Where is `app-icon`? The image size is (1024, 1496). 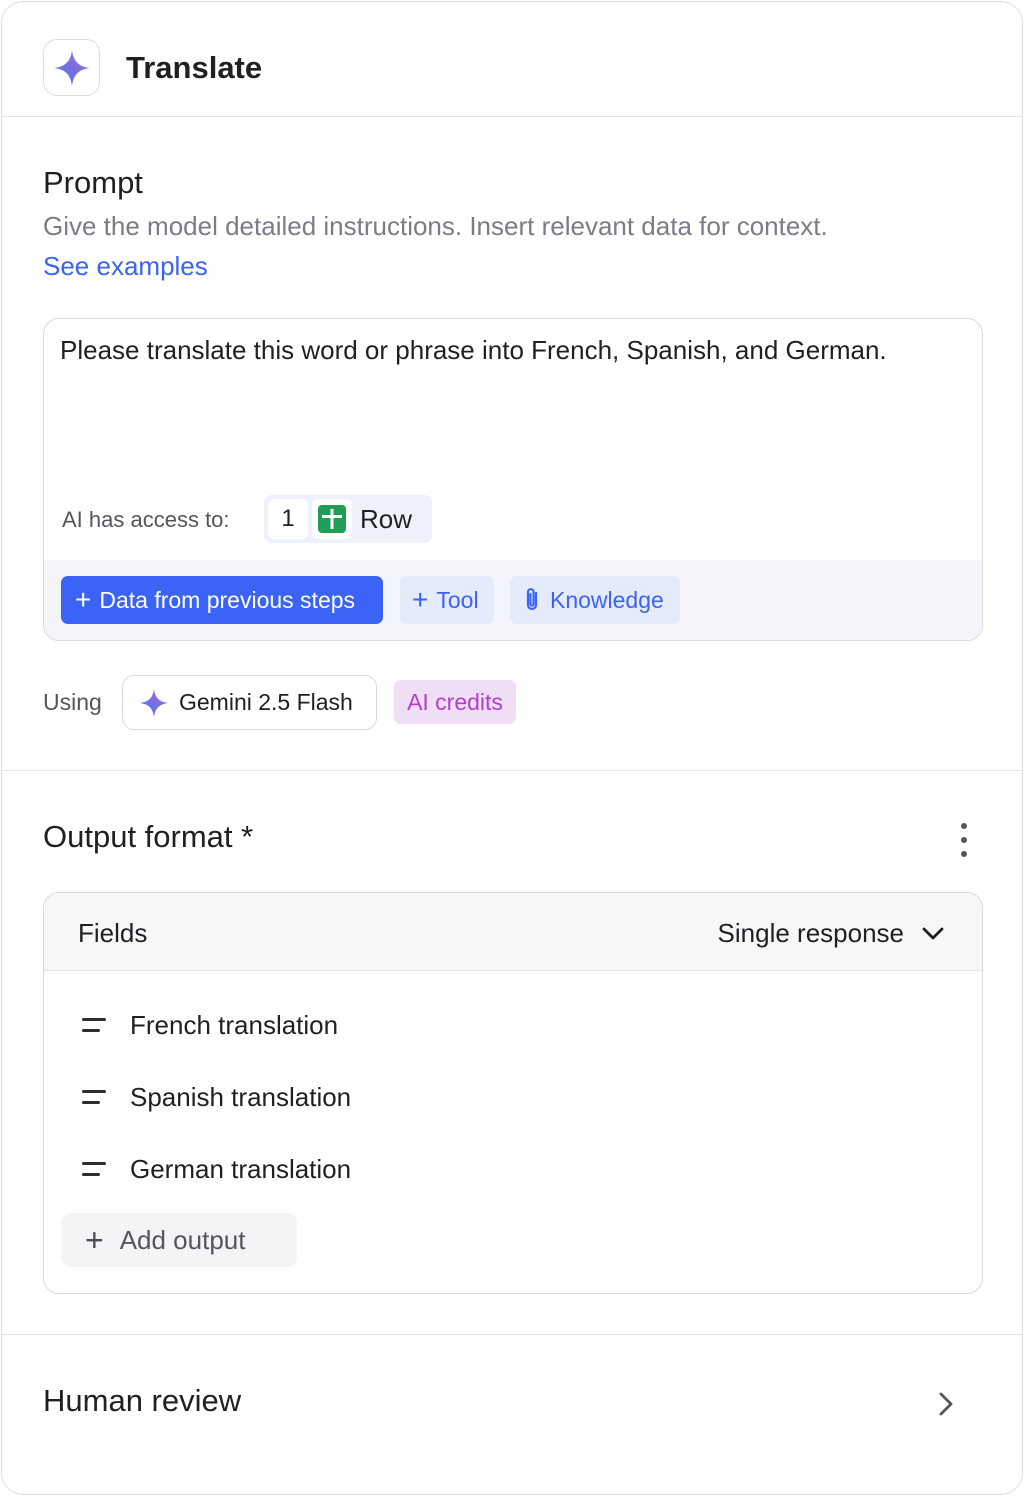 app-icon is located at coordinates (71, 67).